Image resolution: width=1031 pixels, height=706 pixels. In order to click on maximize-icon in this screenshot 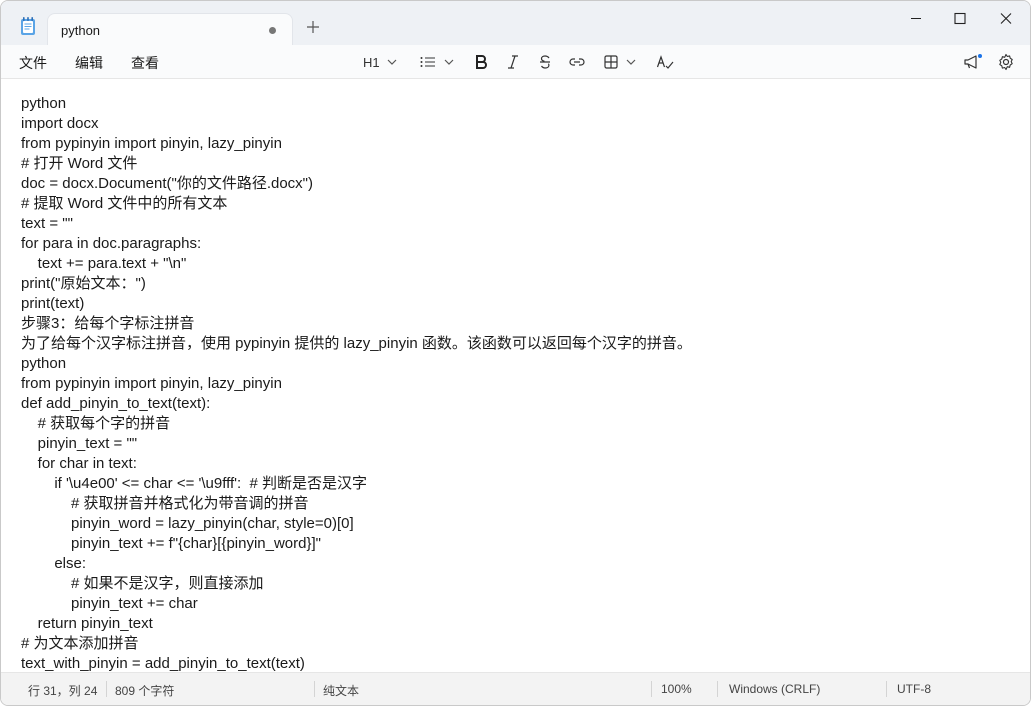, I will do `click(960, 18)`.